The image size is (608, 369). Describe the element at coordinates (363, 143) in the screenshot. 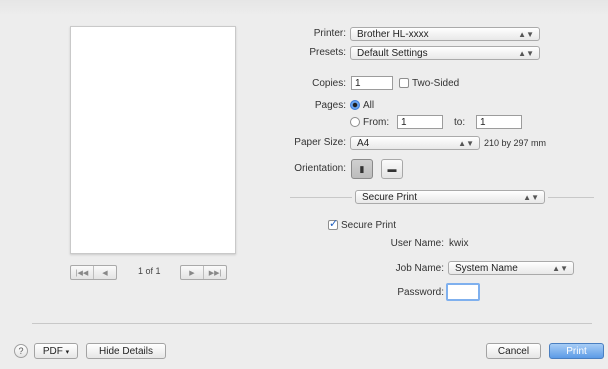

I see `paper-size-value: A4` at that location.